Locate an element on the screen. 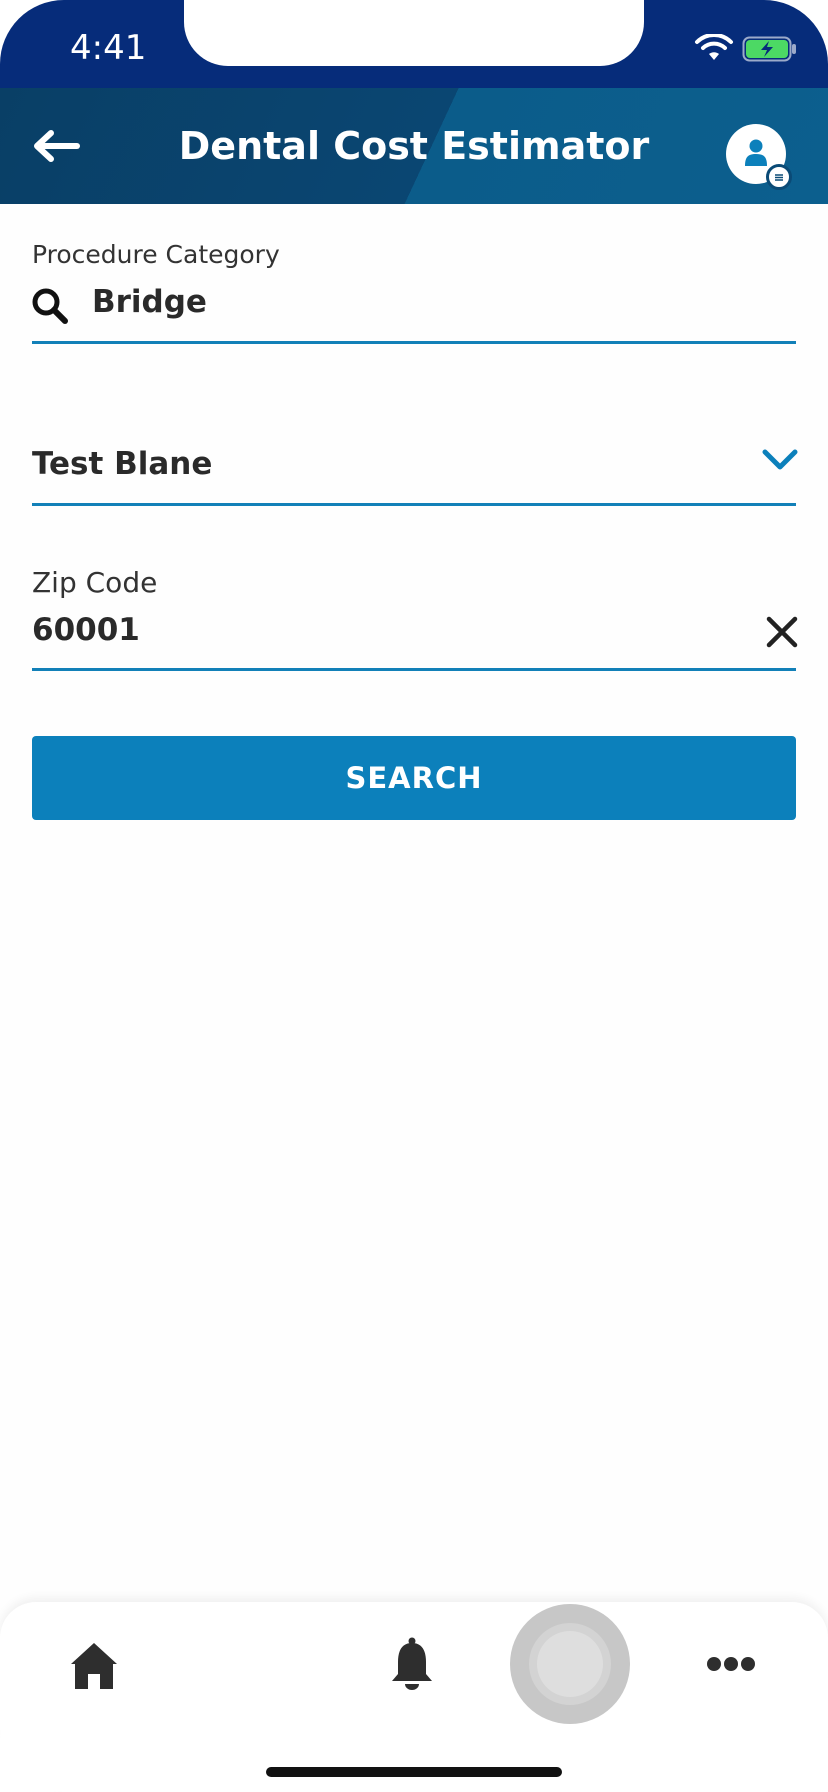 This screenshot has height=1792, width=828. wifi-icon is located at coordinates (714, 47).